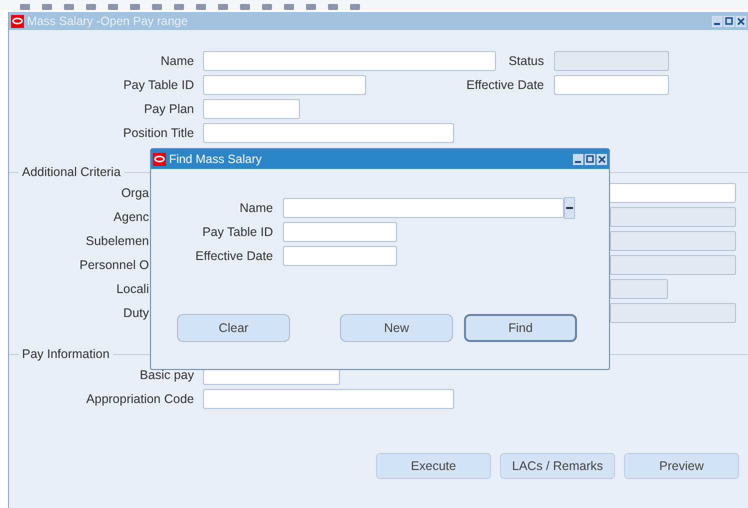 This screenshot has width=748, height=508. What do you see at coordinates (116, 241) in the screenshot?
I see `field-label: Subelemen` at bounding box center [116, 241].